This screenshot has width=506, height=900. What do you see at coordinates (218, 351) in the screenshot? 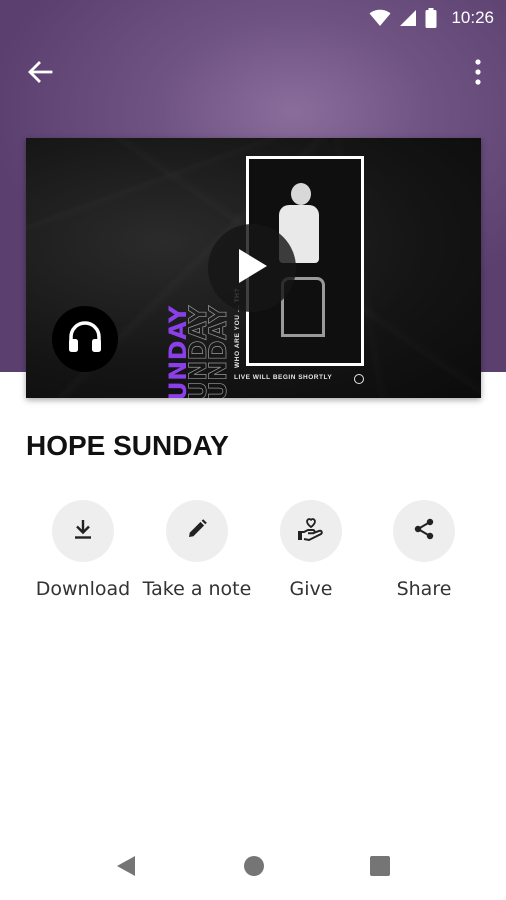
I see `poster-title-echo: HOPE SUNDAY` at bounding box center [218, 351].